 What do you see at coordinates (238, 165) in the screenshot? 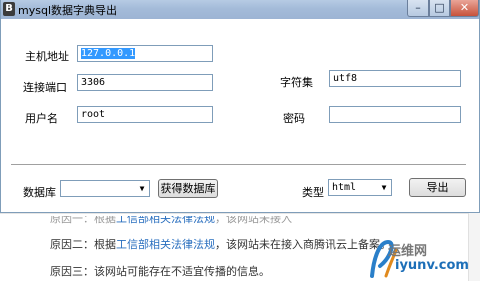
I see `section-divider` at bounding box center [238, 165].